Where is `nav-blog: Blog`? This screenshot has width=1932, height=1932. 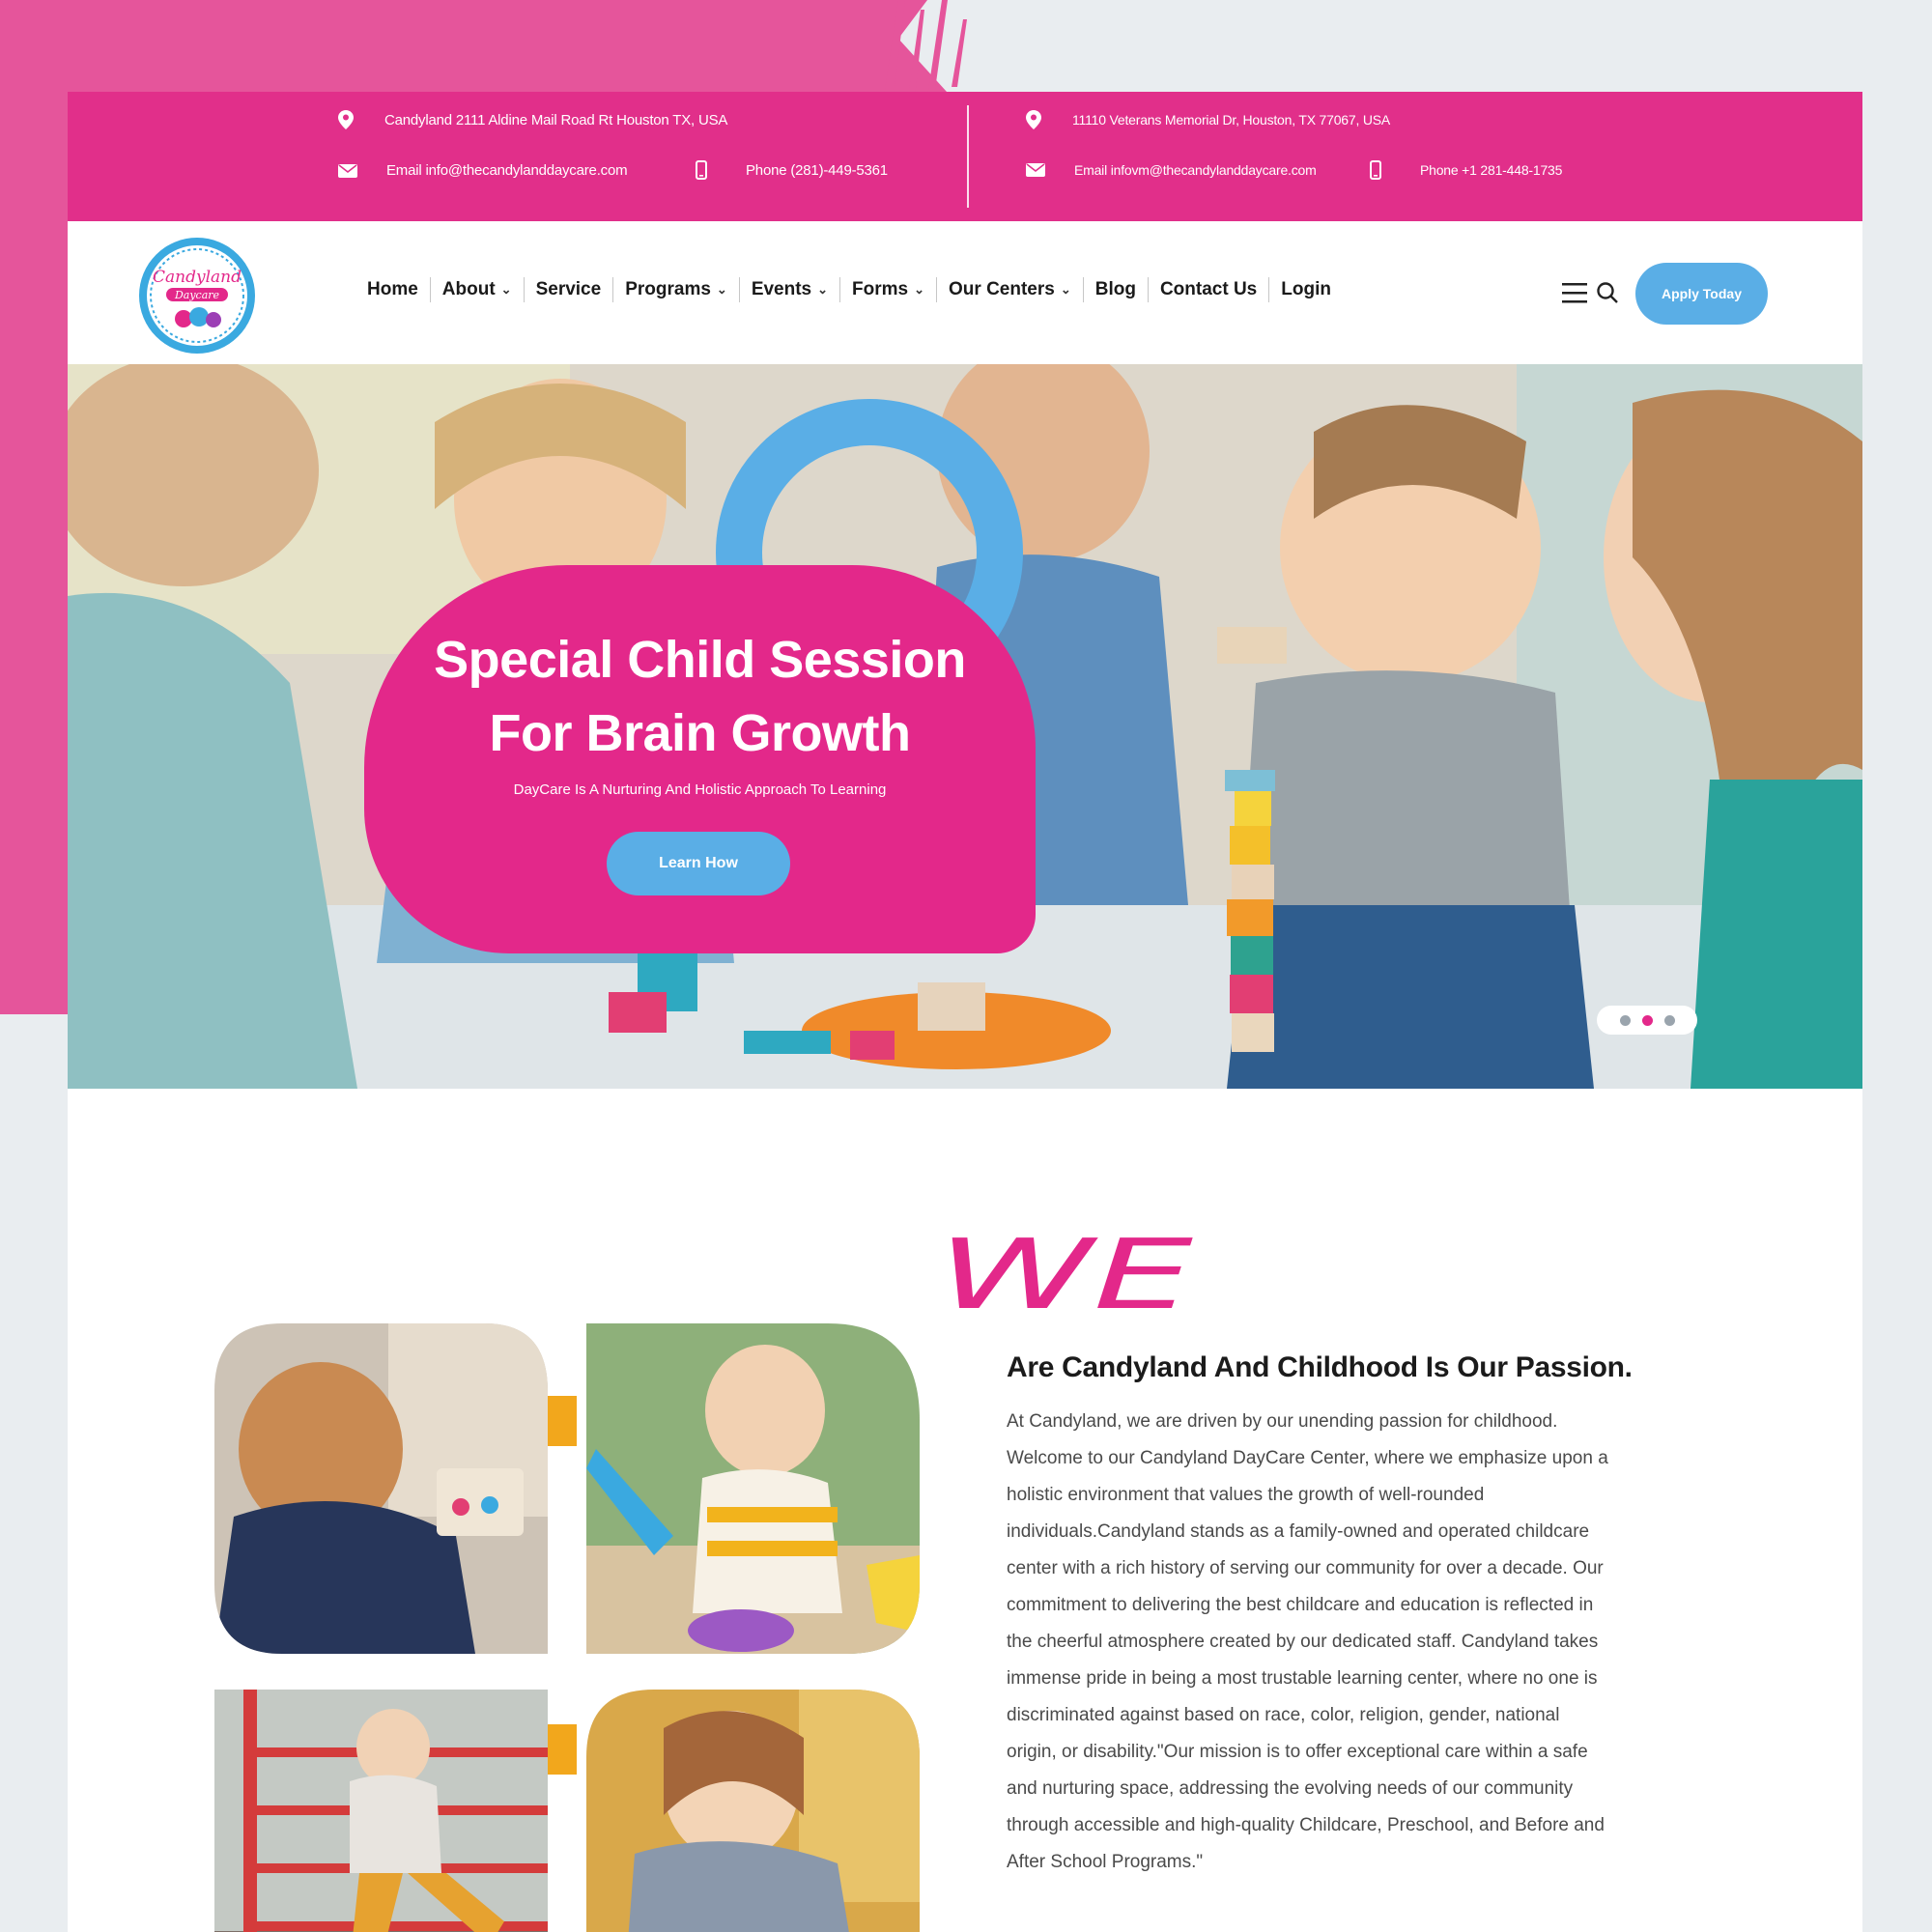 nav-blog: Blog is located at coordinates (1116, 289).